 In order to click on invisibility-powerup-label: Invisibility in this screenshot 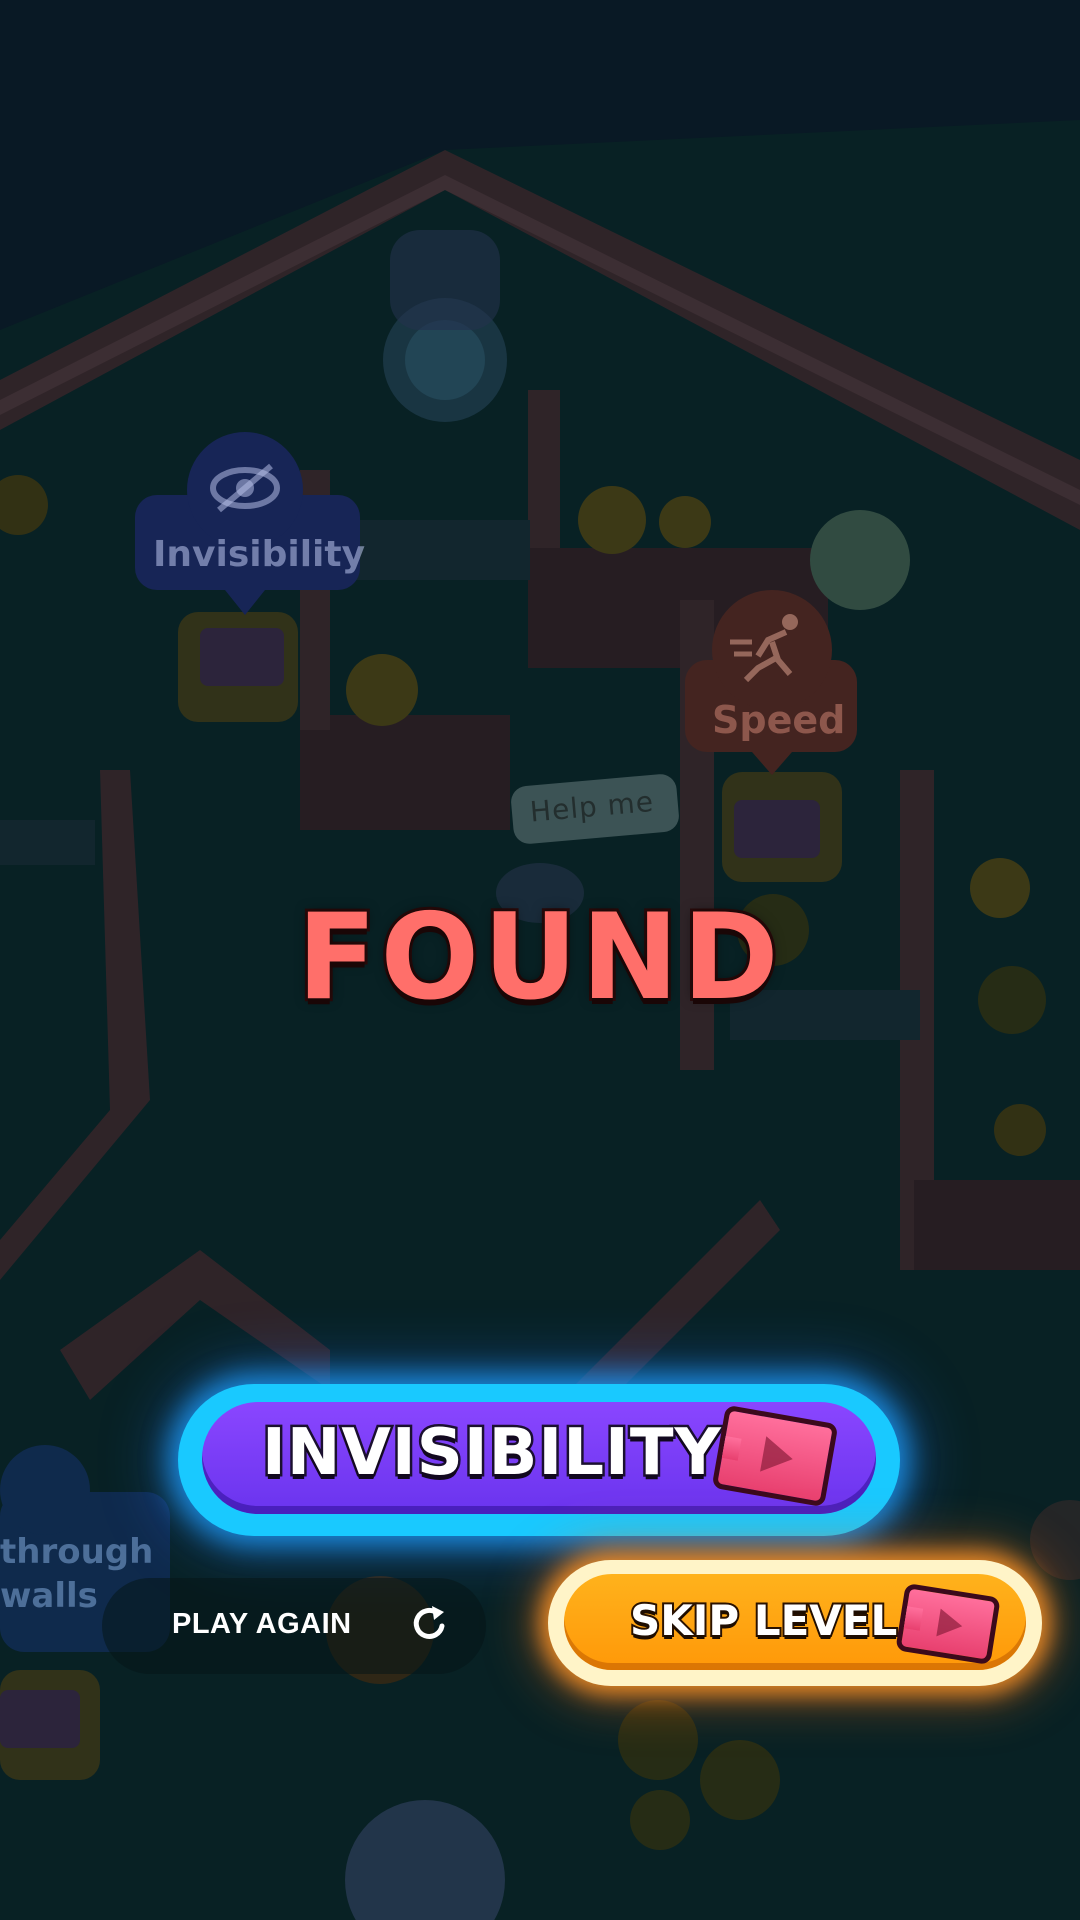, I will do `click(259, 554)`.